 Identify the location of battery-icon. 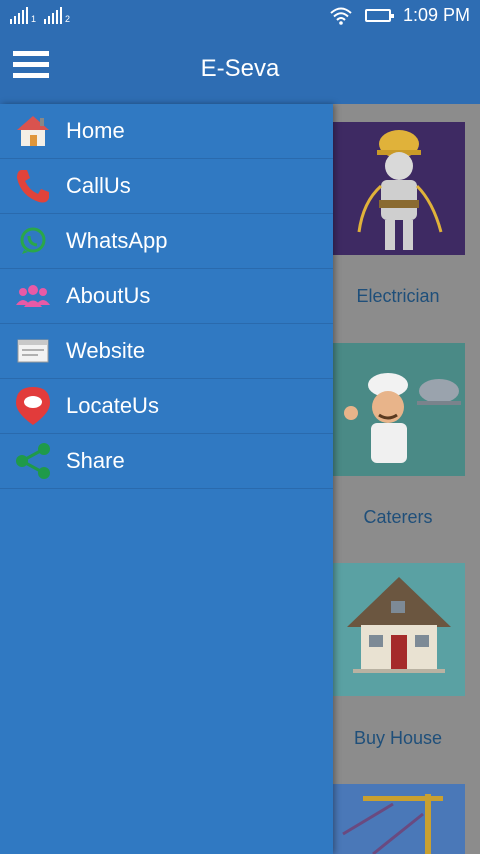
(379, 15).